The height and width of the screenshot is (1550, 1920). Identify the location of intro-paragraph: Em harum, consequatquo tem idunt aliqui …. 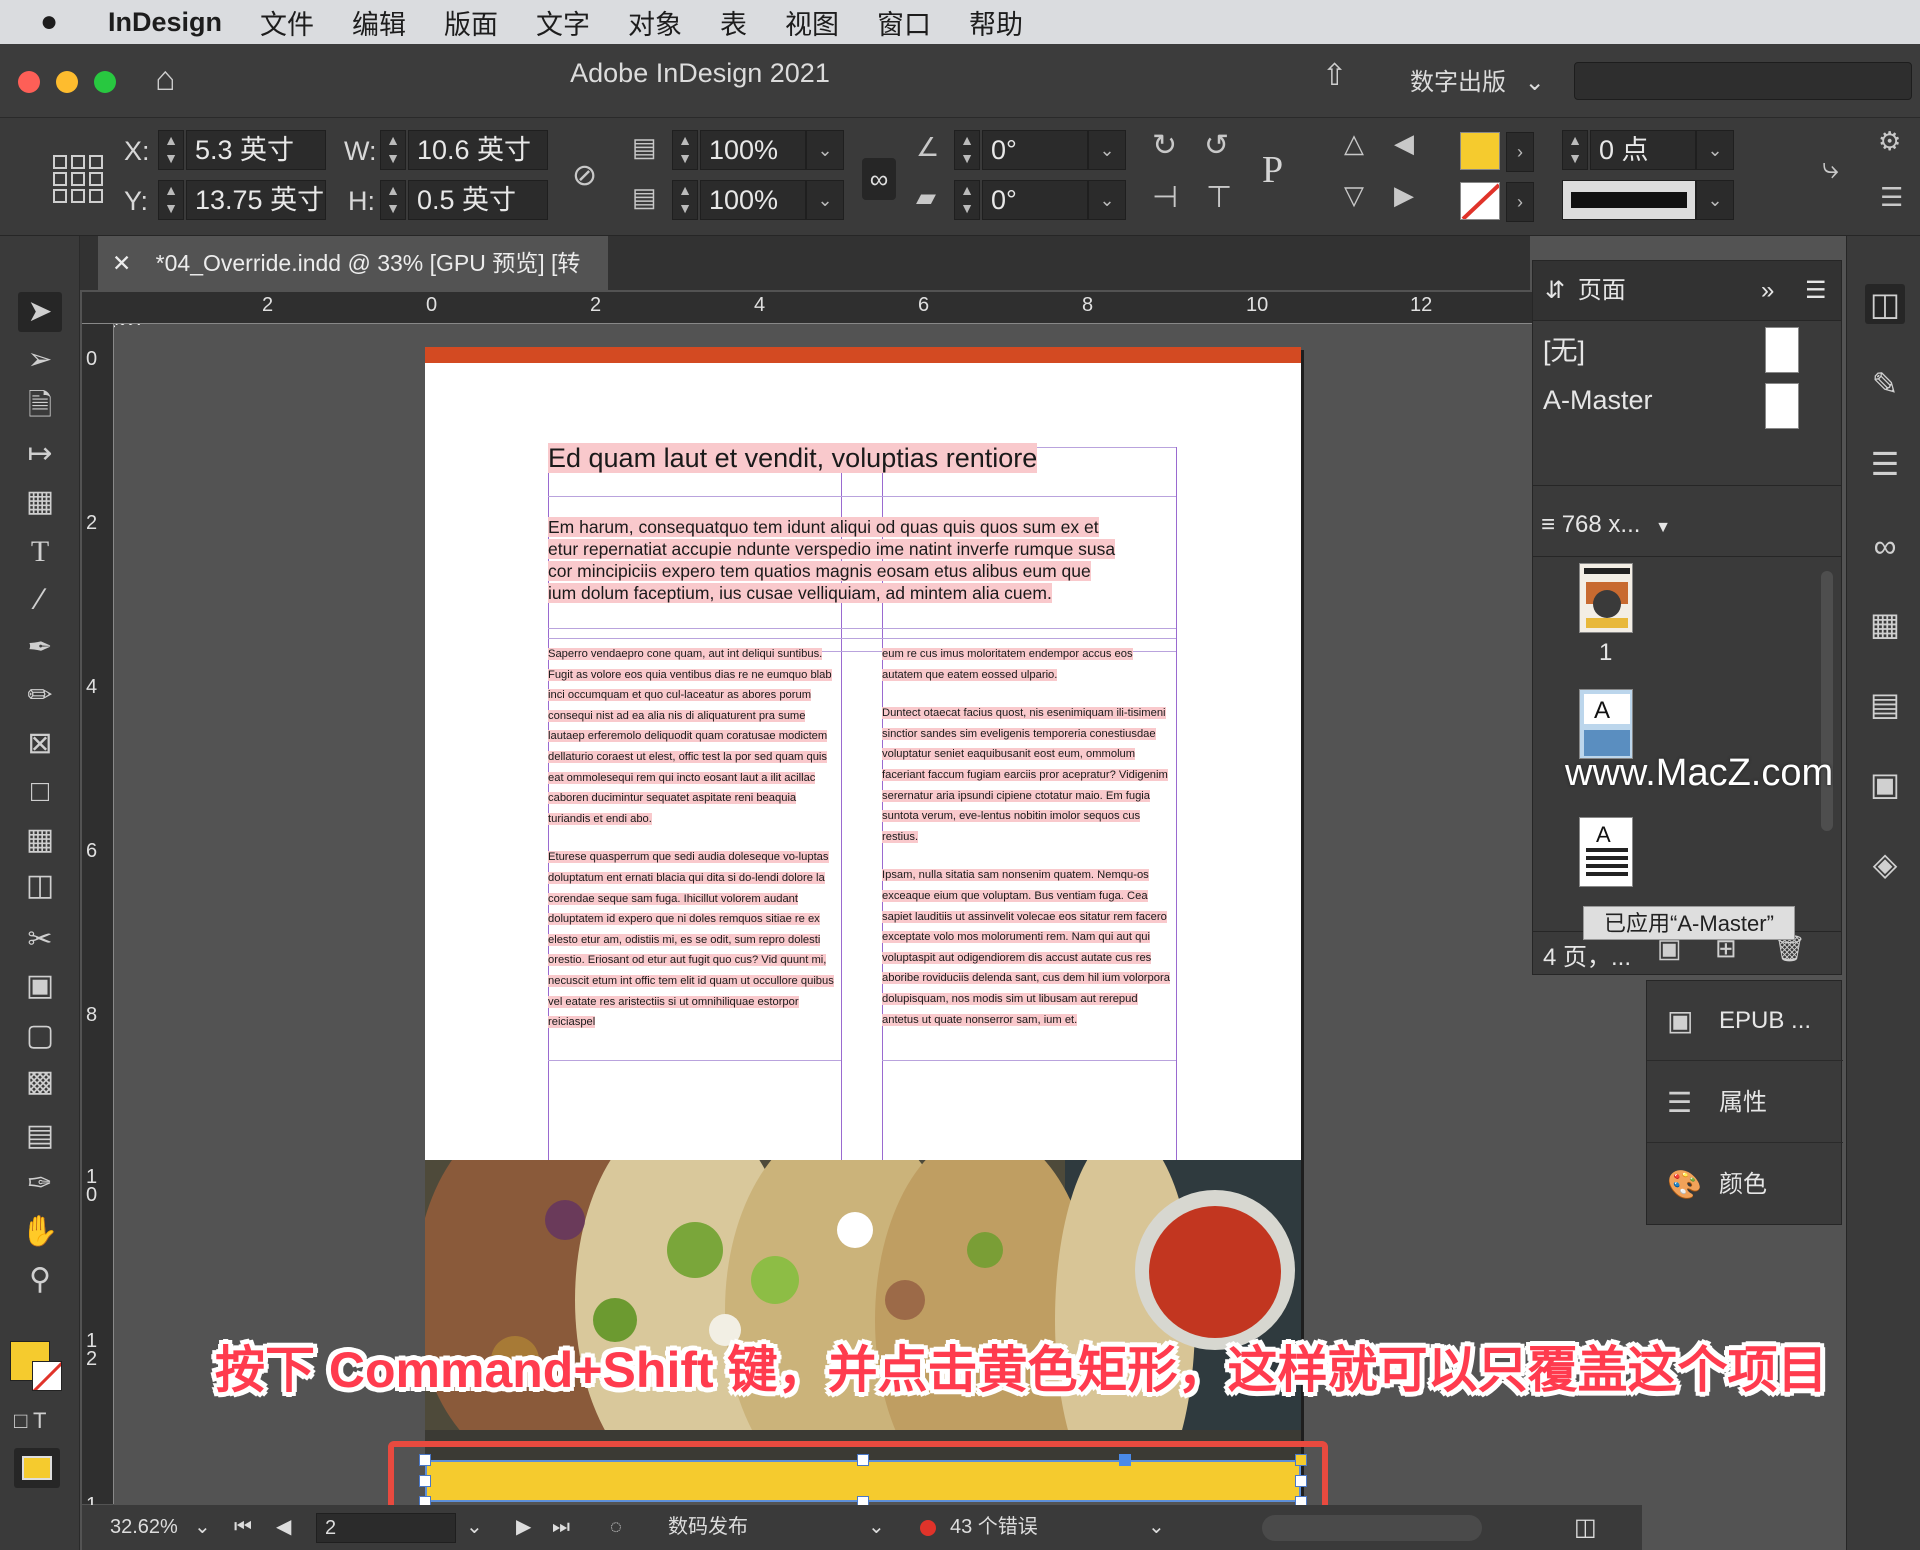
(834, 560).